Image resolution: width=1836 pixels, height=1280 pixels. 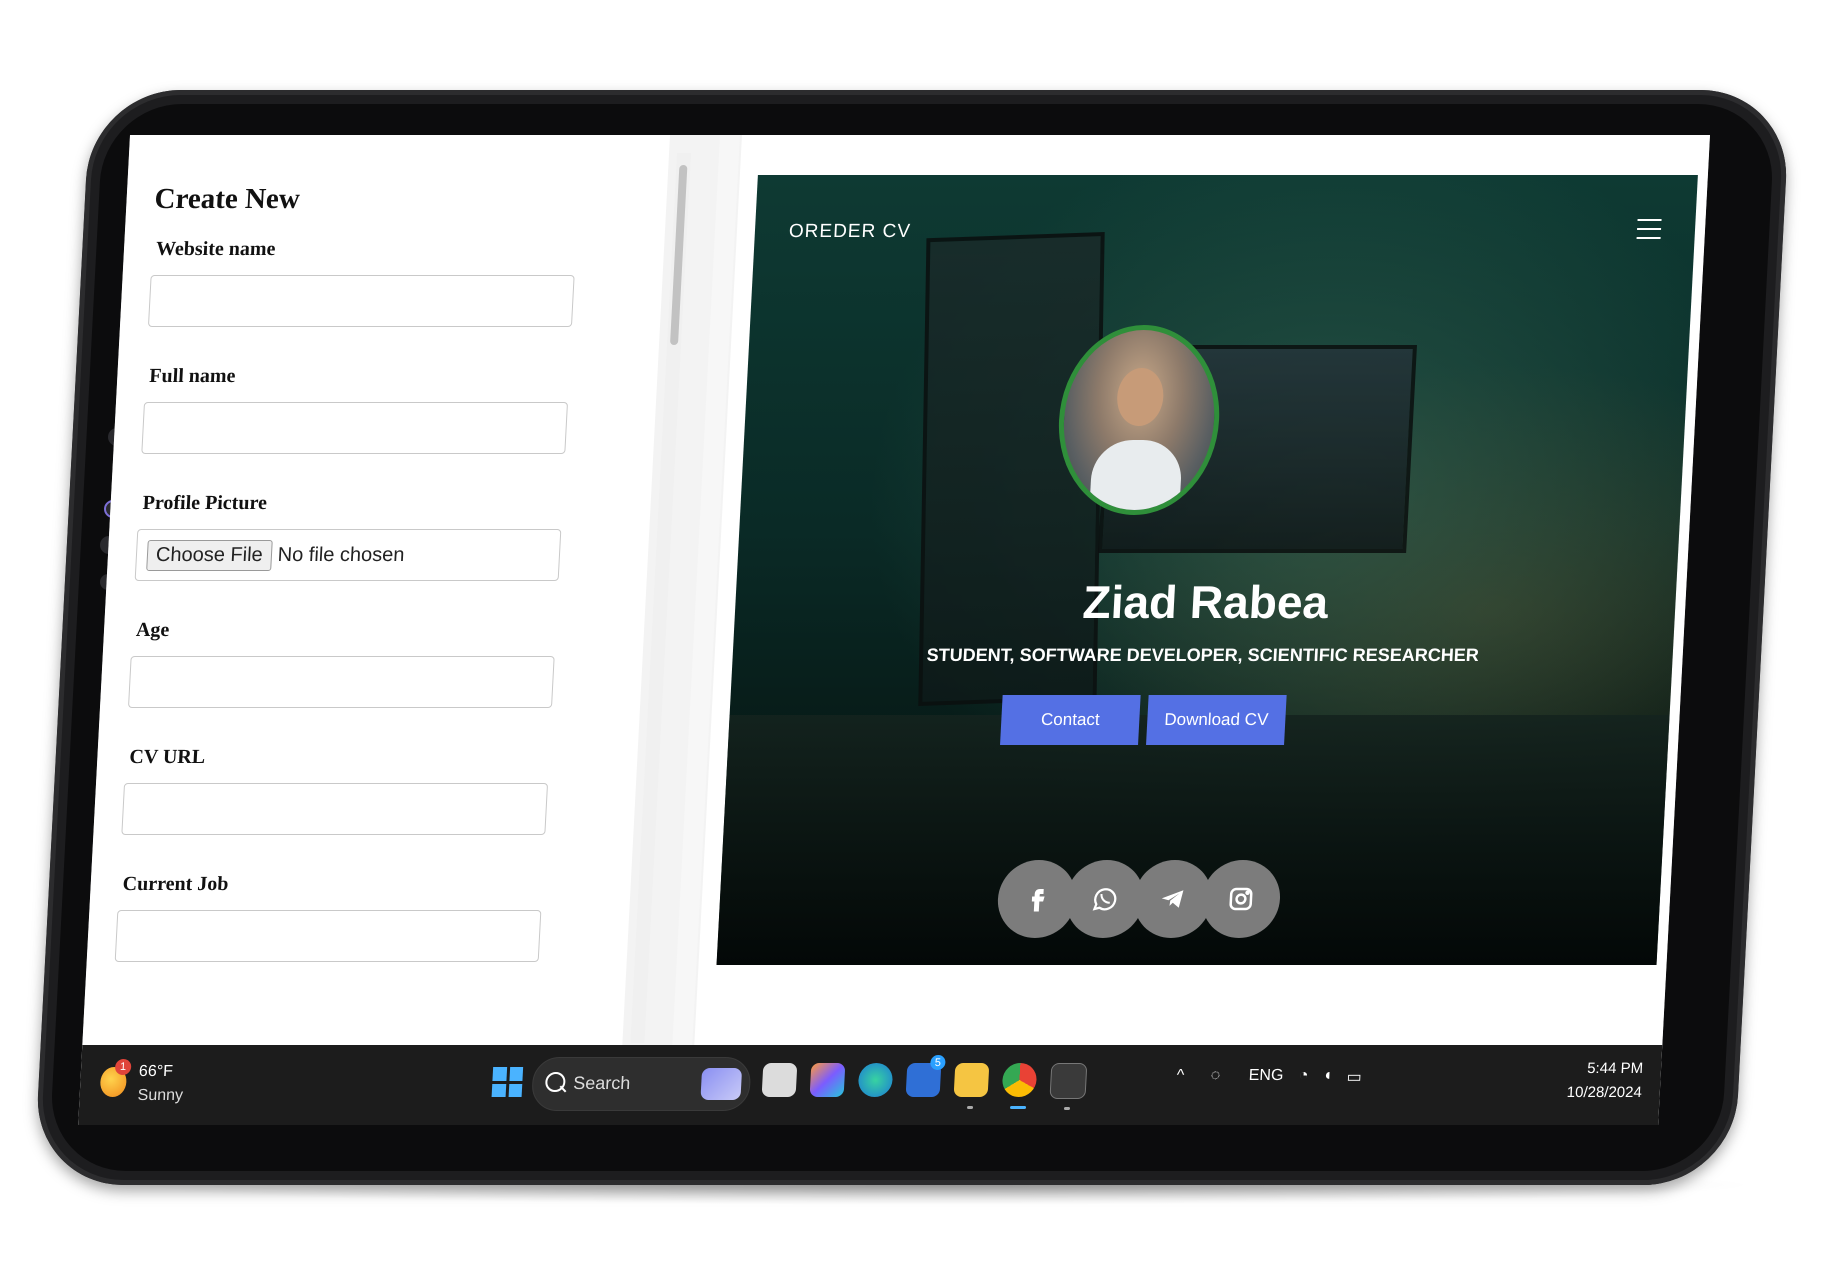 I want to click on form-title: Create New, so click(x=227, y=199).